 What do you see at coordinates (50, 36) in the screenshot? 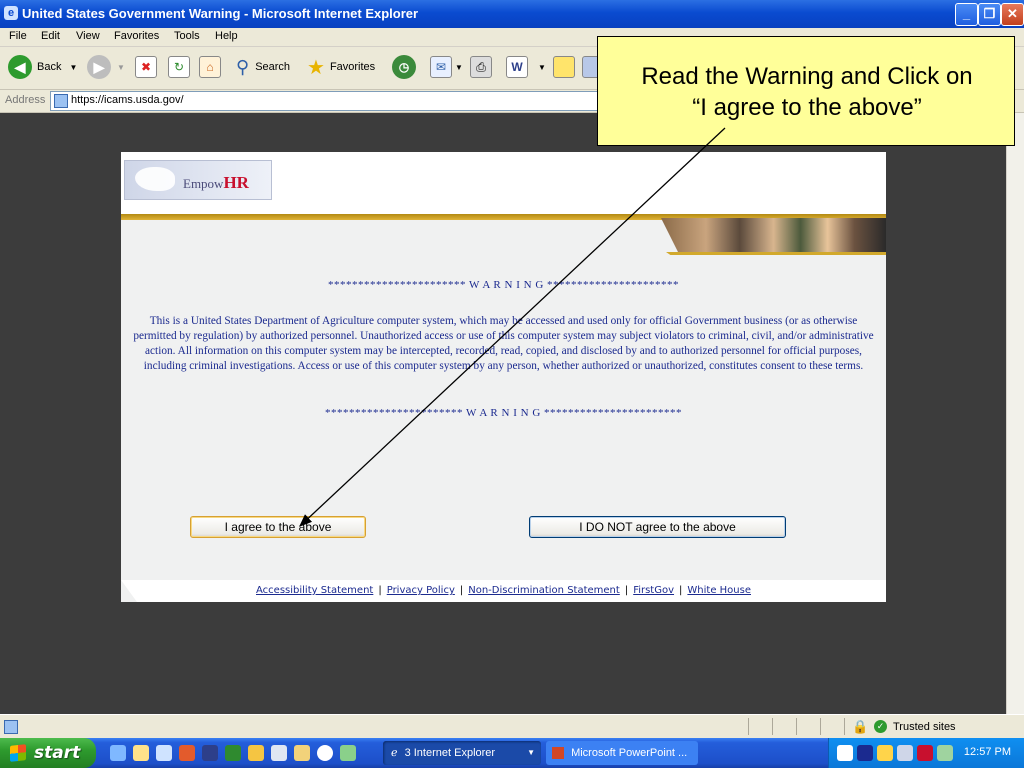
I see `menu-edit: Edit` at bounding box center [50, 36].